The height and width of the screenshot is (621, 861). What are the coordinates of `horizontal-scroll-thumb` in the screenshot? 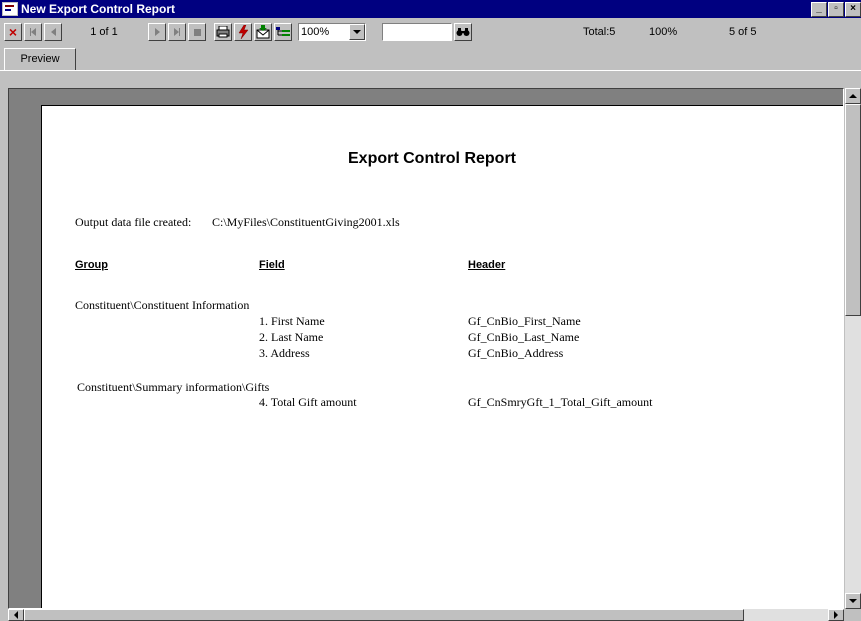 It's located at (384, 615).